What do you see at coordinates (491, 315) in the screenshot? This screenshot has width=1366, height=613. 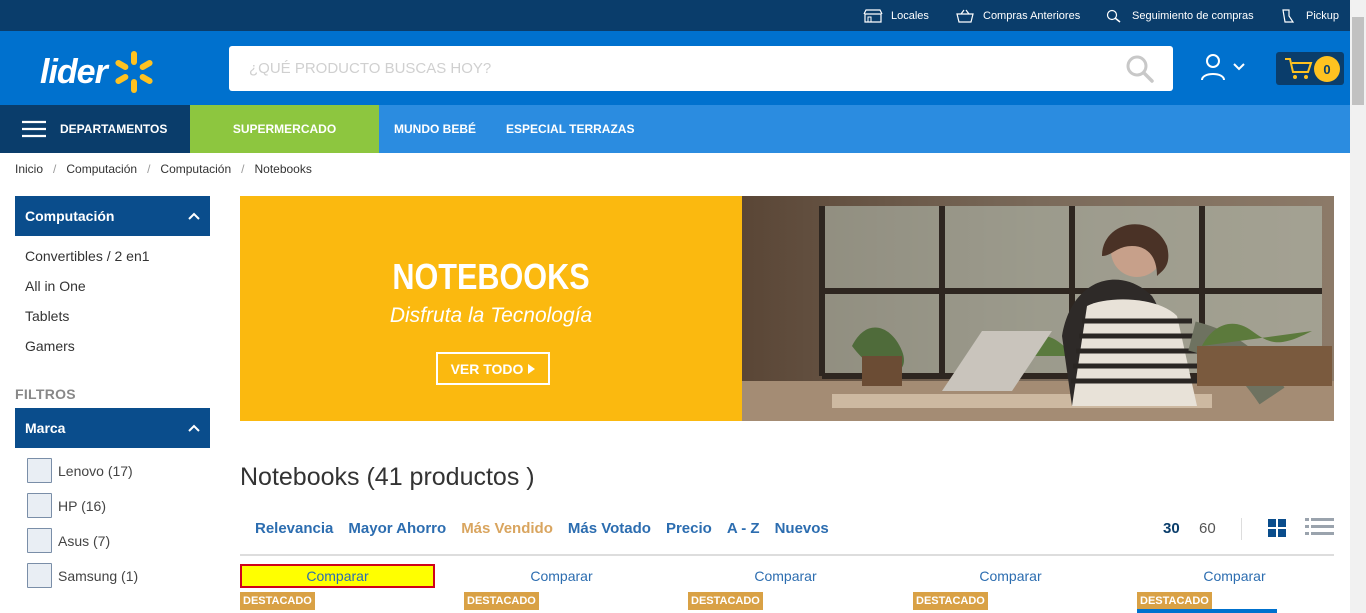 I see `banner-subtitle: Disfruta la Tecnología` at bounding box center [491, 315].